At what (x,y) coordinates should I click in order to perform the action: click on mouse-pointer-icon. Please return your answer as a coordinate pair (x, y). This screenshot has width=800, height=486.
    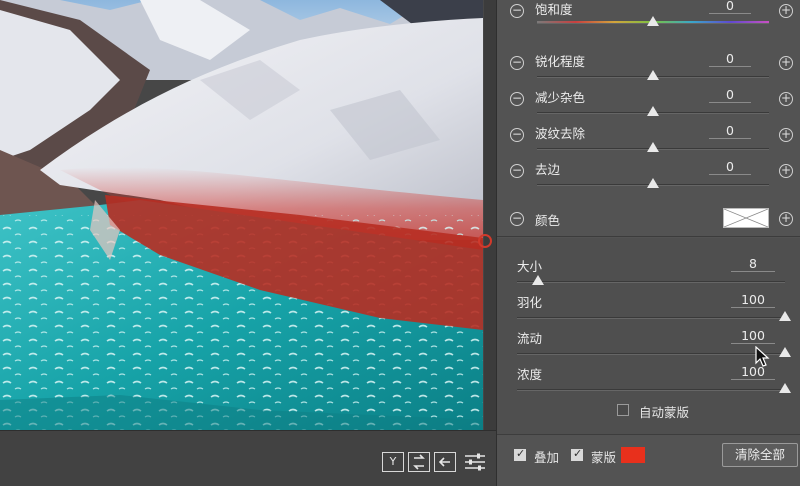
    Looking at the image, I should click on (763, 358).